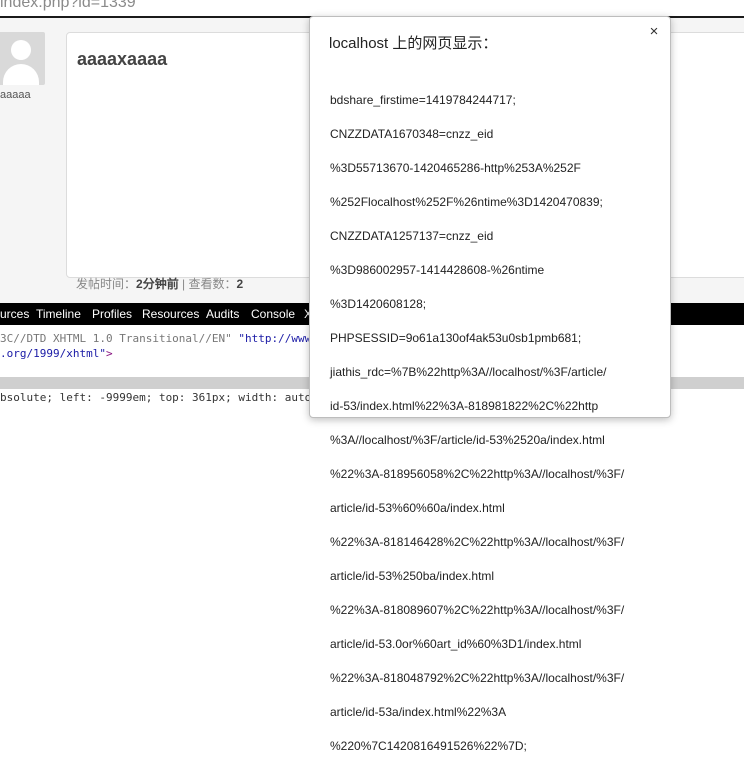 This screenshot has height=772, width=744. What do you see at coordinates (122, 59) in the screenshot?
I see `post-title: aaaaxaaaa` at bounding box center [122, 59].